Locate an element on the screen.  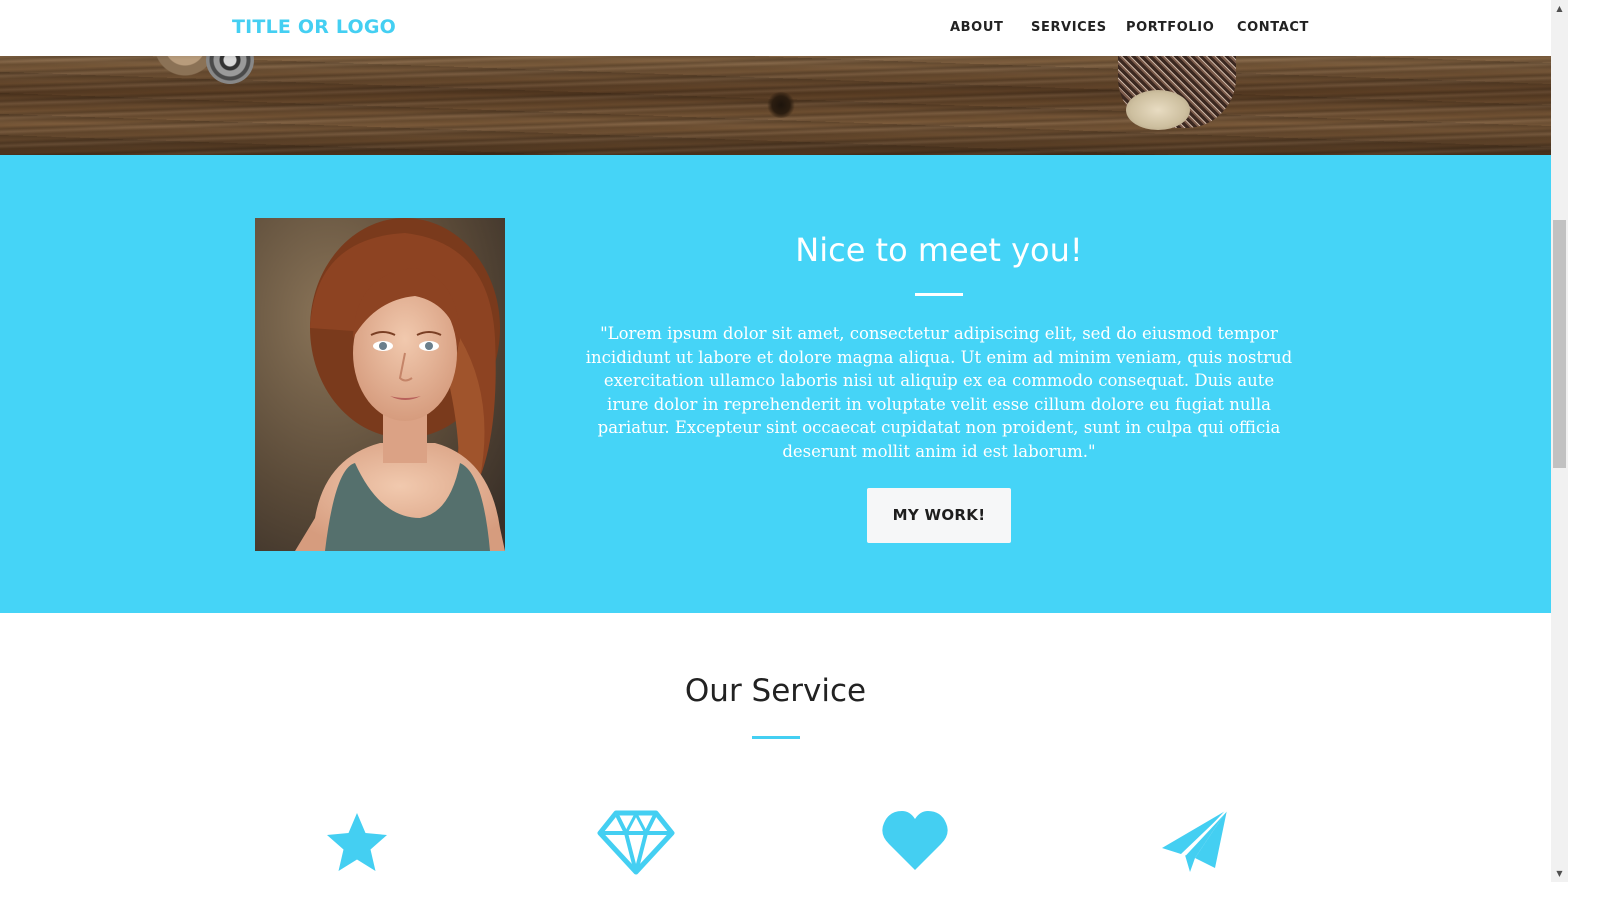
my-work-button: MY WORK! is located at coordinates (939, 515).